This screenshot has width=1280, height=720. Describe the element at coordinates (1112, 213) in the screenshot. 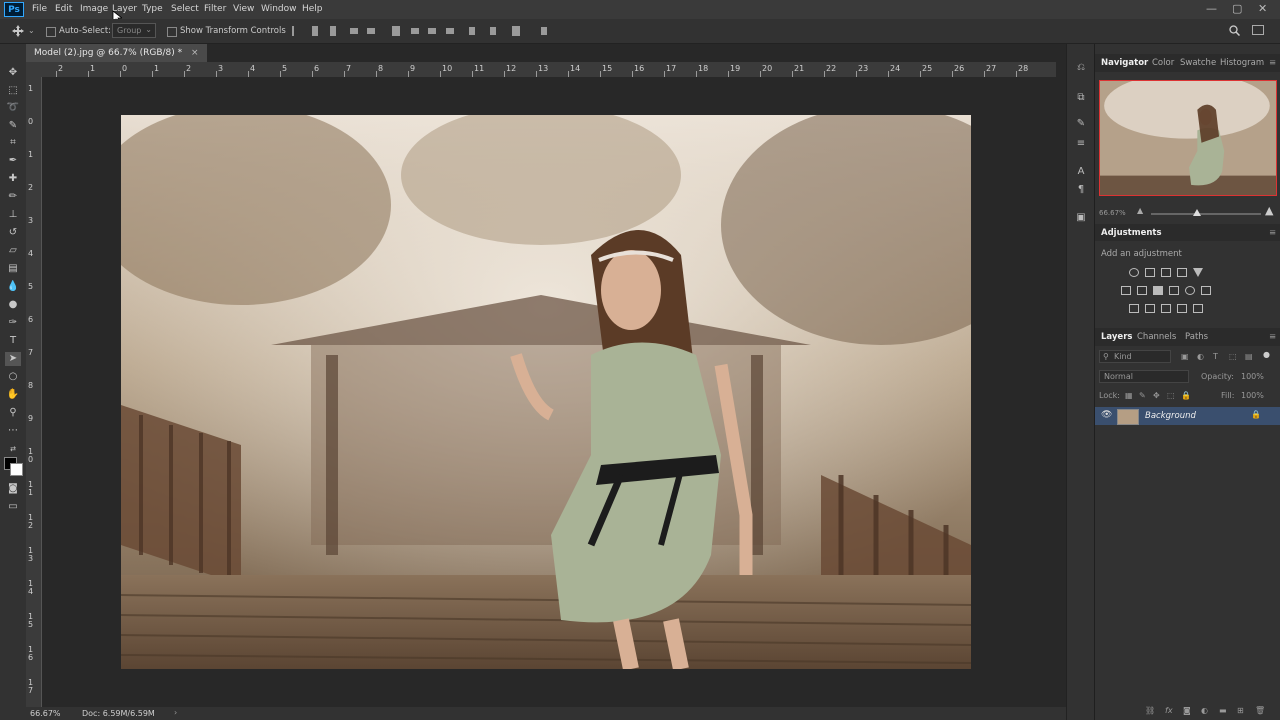

I see `navigator-zoom: 66.67%` at that location.